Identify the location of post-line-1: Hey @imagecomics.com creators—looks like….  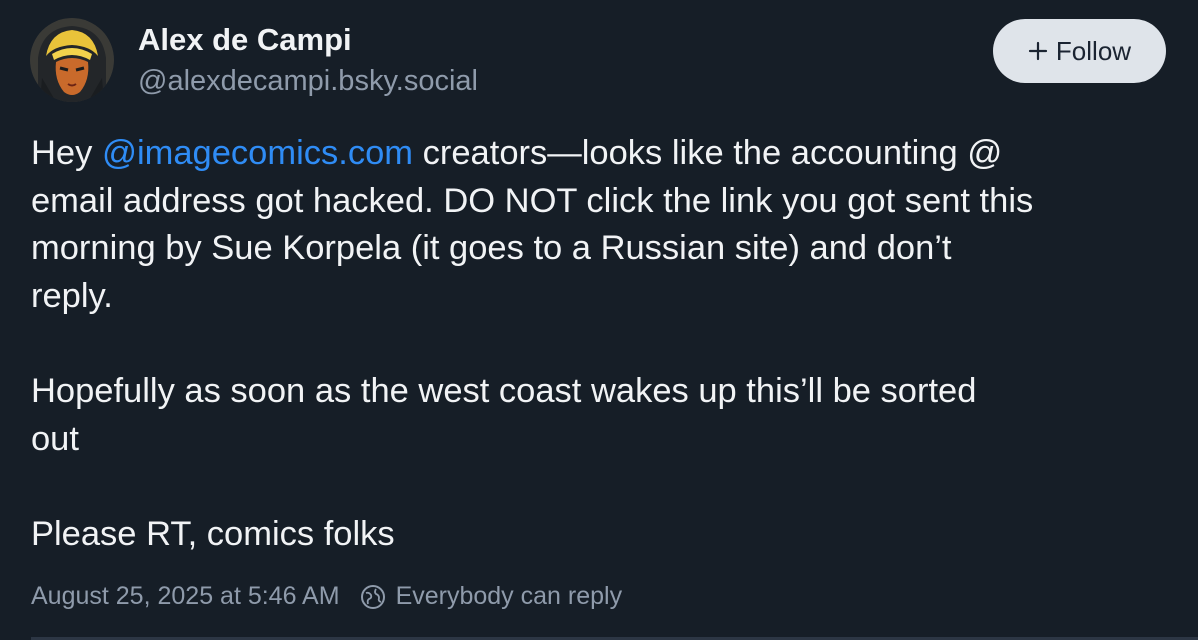
(606, 154).